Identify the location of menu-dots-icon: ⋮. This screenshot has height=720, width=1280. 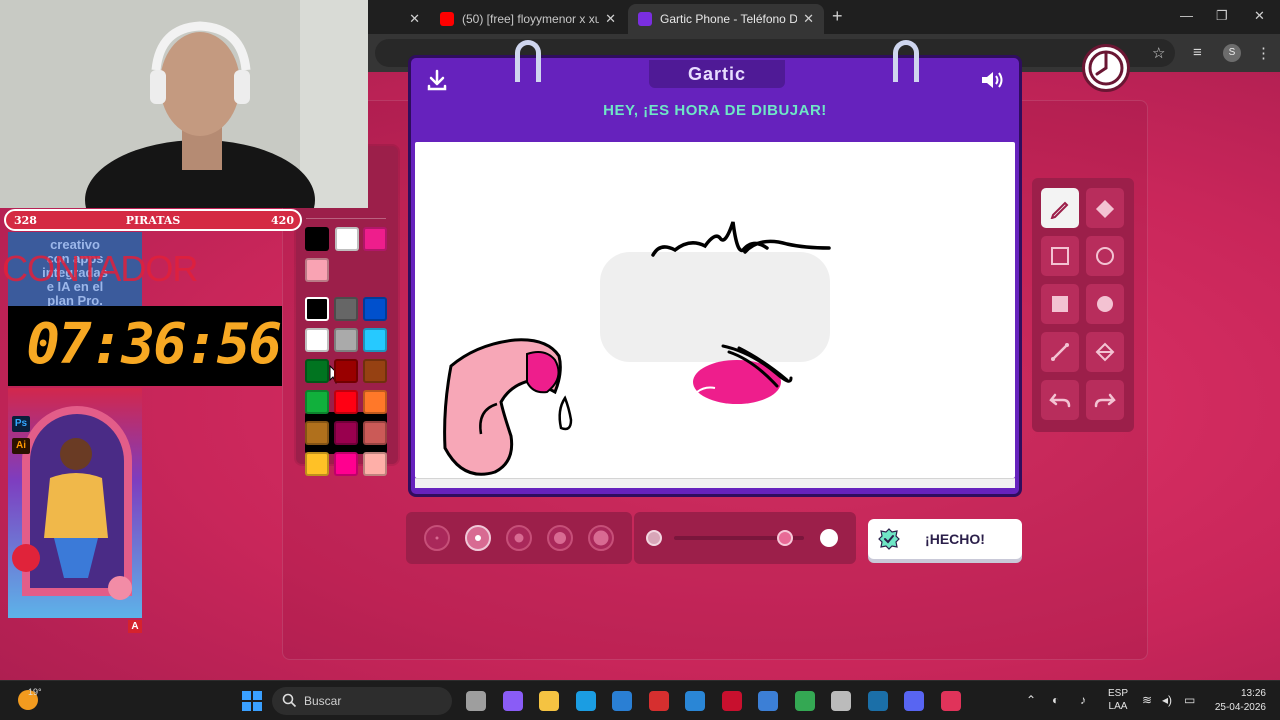
(1263, 53).